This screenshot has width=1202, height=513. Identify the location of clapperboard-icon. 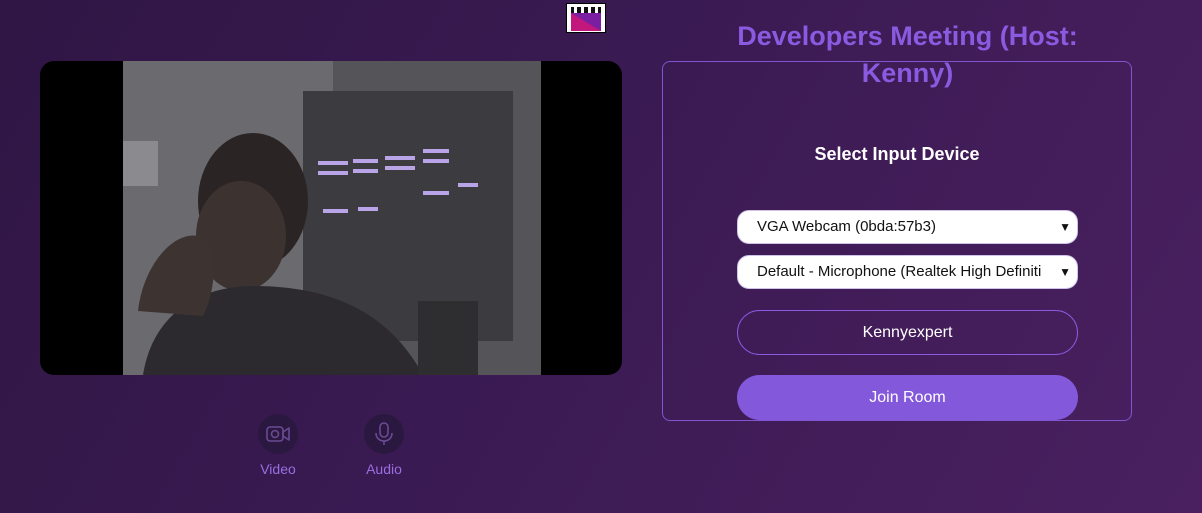
(586, 19).